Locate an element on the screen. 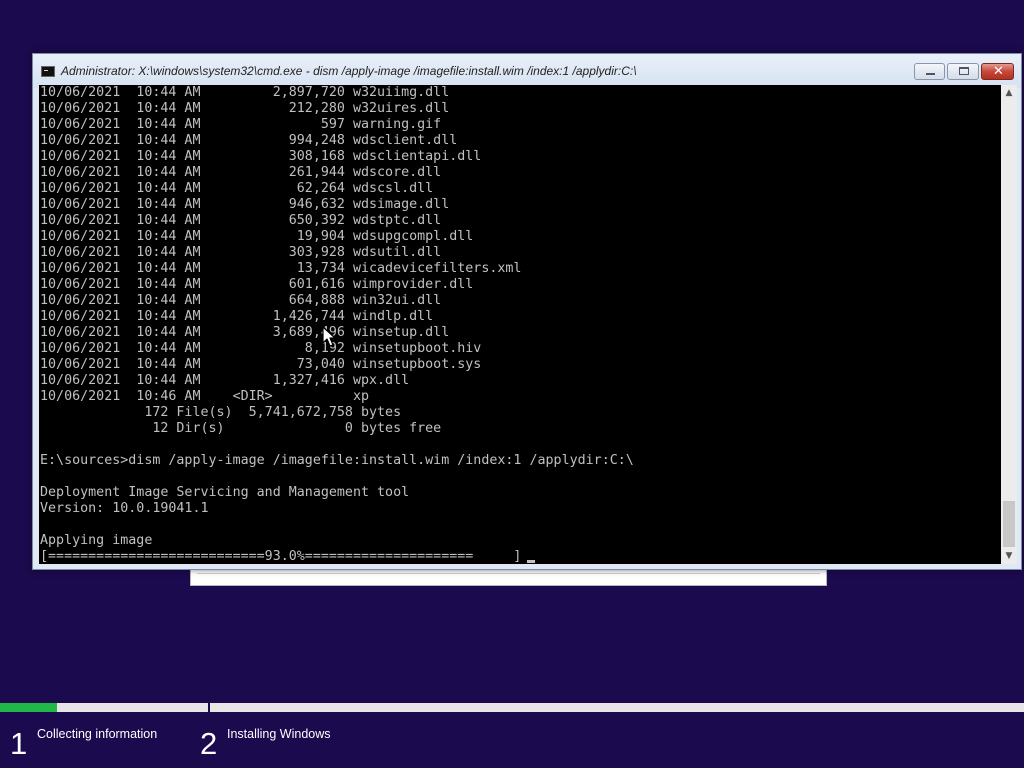 The height and width of the screenshot is (768, 1024). close-button: ✕ is located at coordinates (997, 71).